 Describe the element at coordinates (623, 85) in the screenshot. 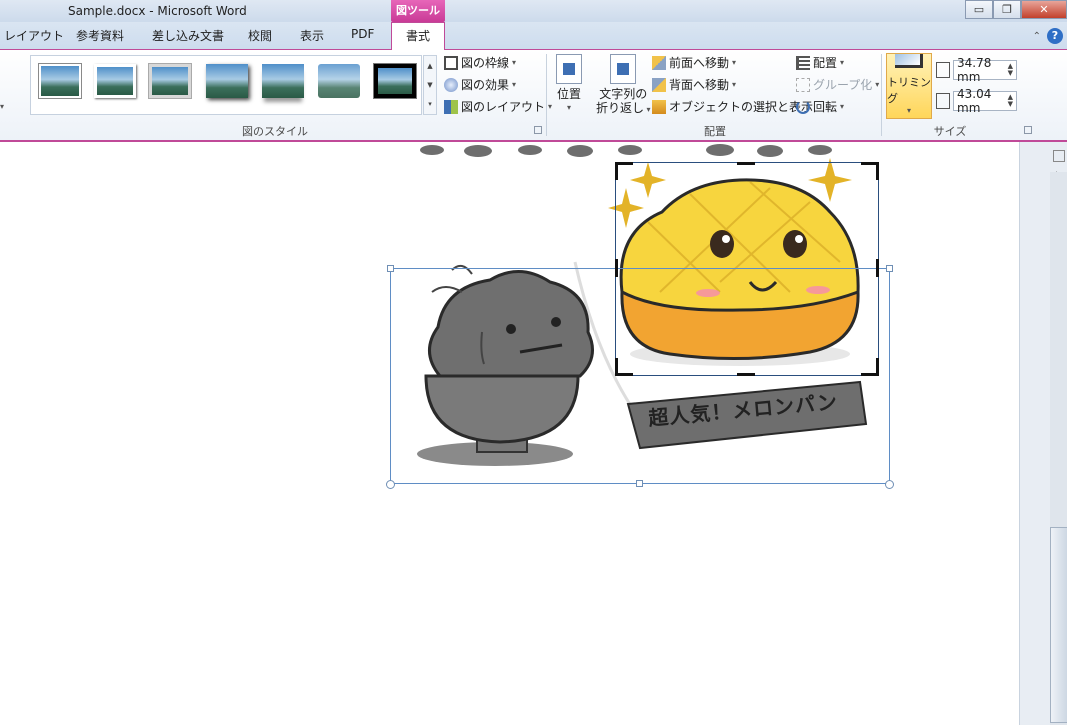

I see `wrap-text-button: 文字列の 折り返し ▾` at that location.